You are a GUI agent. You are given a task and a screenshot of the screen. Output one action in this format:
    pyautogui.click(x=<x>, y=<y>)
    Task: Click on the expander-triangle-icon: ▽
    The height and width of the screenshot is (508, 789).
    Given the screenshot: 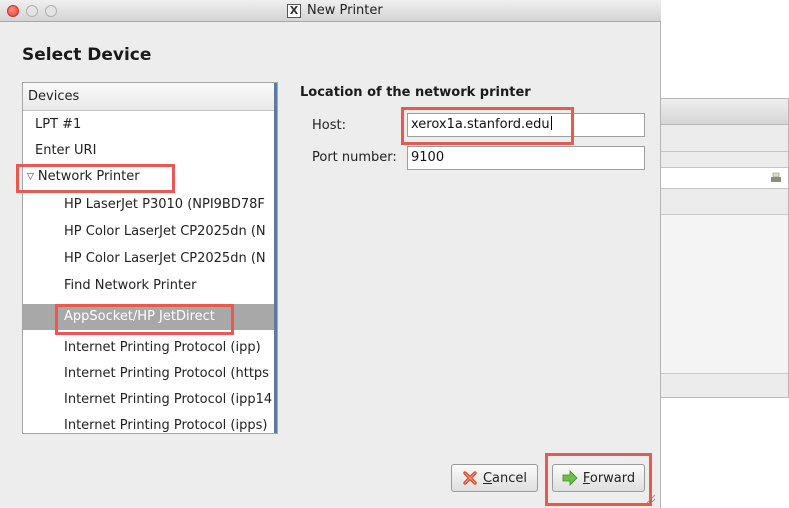 What is the action you would take?
    pyautogui.click(x=30, y=177)
    